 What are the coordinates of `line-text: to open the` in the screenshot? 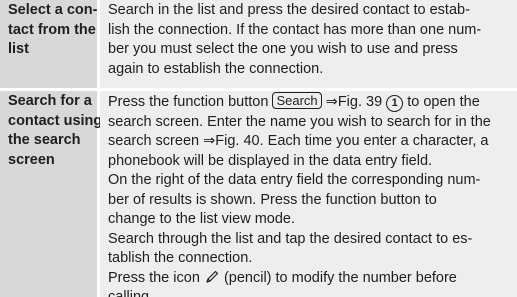 It's located at (441, 102).